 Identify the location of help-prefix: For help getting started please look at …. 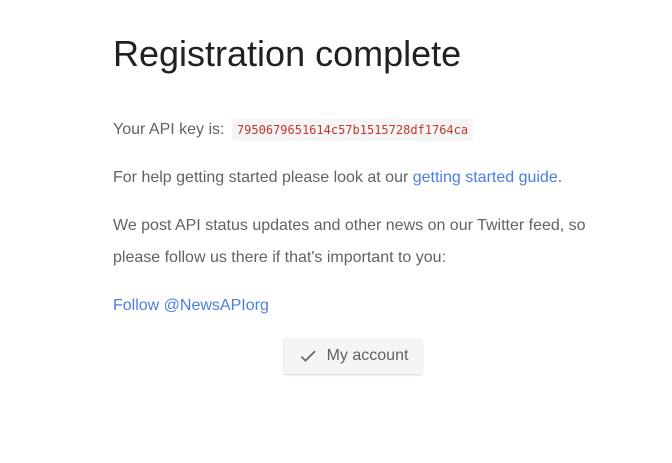
(263, 177).